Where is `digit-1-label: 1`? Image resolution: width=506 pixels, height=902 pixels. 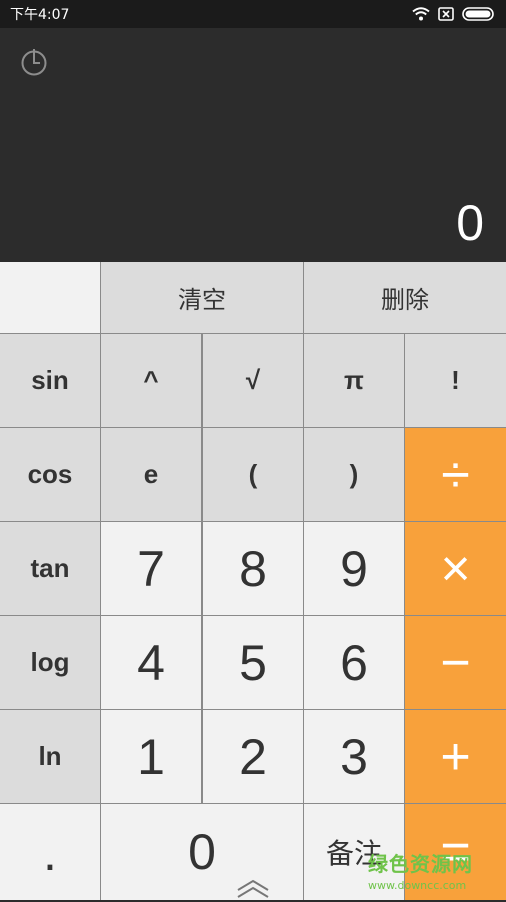 digit-1-label: 1 is located at coordinates (151, 756).